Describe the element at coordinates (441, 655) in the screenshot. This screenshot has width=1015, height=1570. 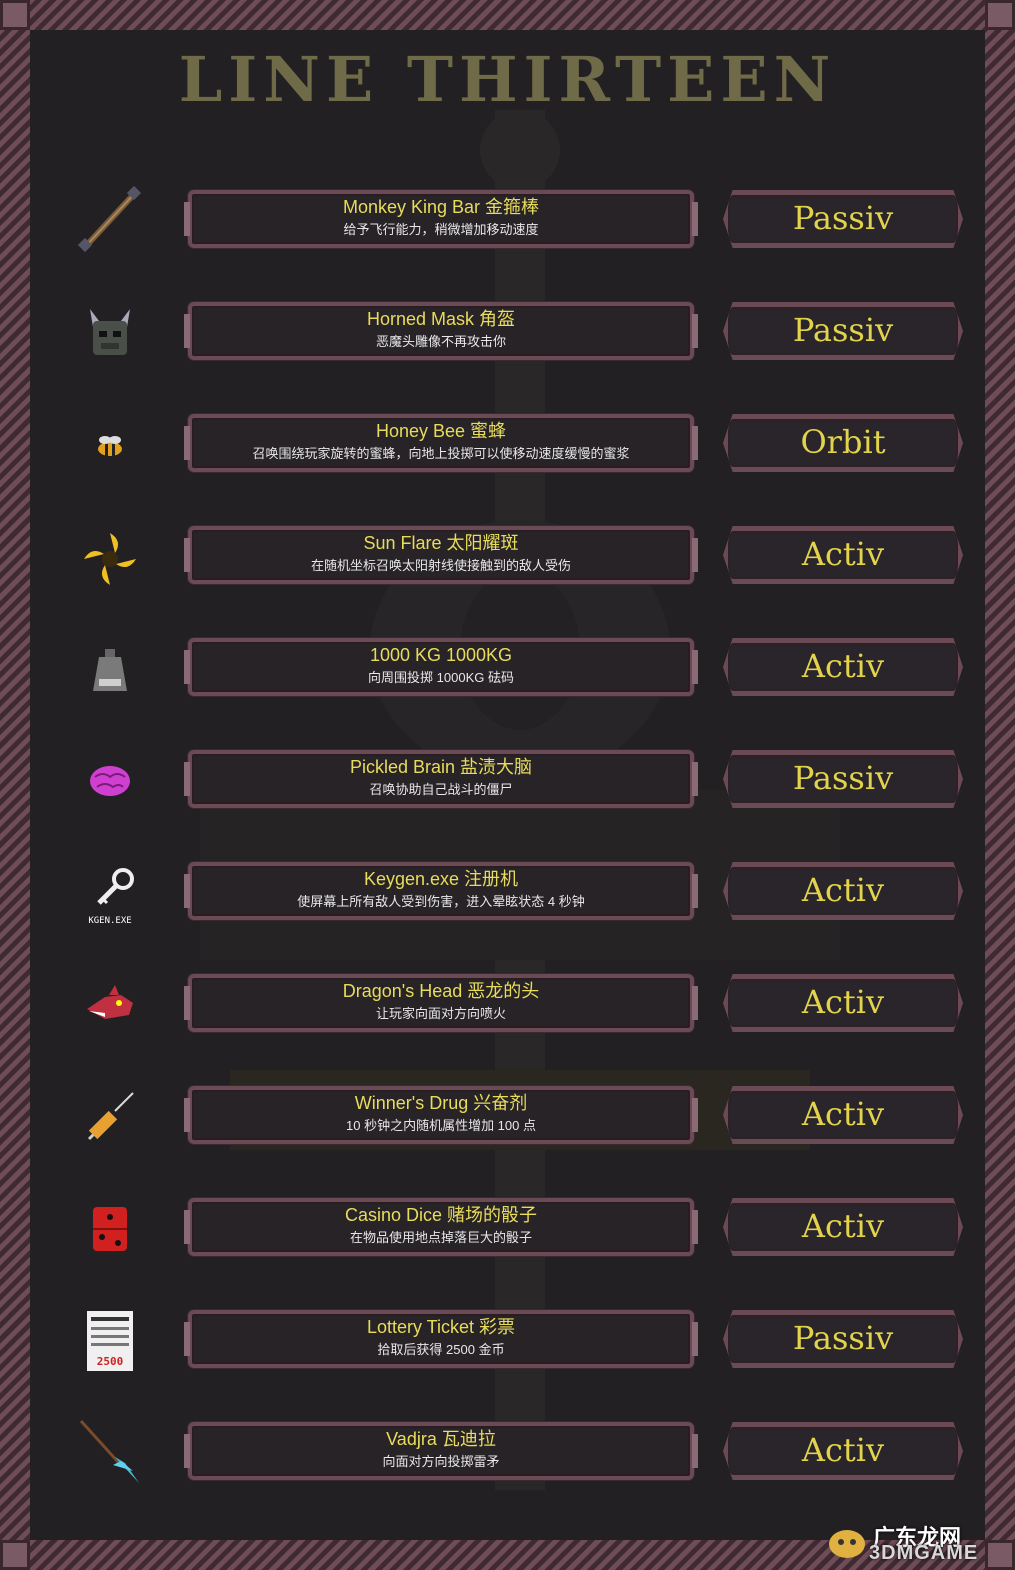
I see `item-name: 1000 KG 1000KG` at that location.